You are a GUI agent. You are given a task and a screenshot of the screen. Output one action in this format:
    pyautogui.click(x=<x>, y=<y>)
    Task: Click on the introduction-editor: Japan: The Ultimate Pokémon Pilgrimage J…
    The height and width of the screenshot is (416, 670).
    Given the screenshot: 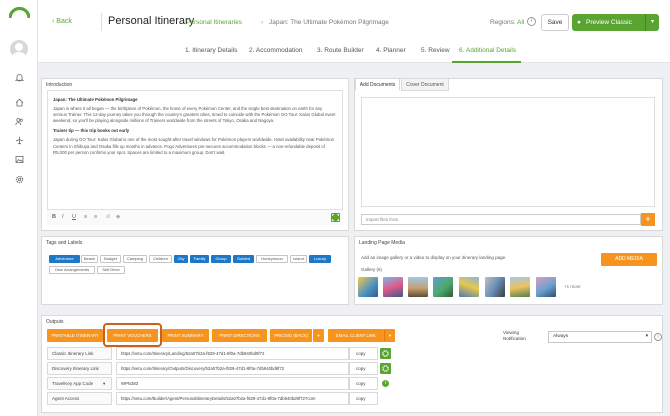 What is the action you would take?
    pyautogui.click(x=195, y=157)
    